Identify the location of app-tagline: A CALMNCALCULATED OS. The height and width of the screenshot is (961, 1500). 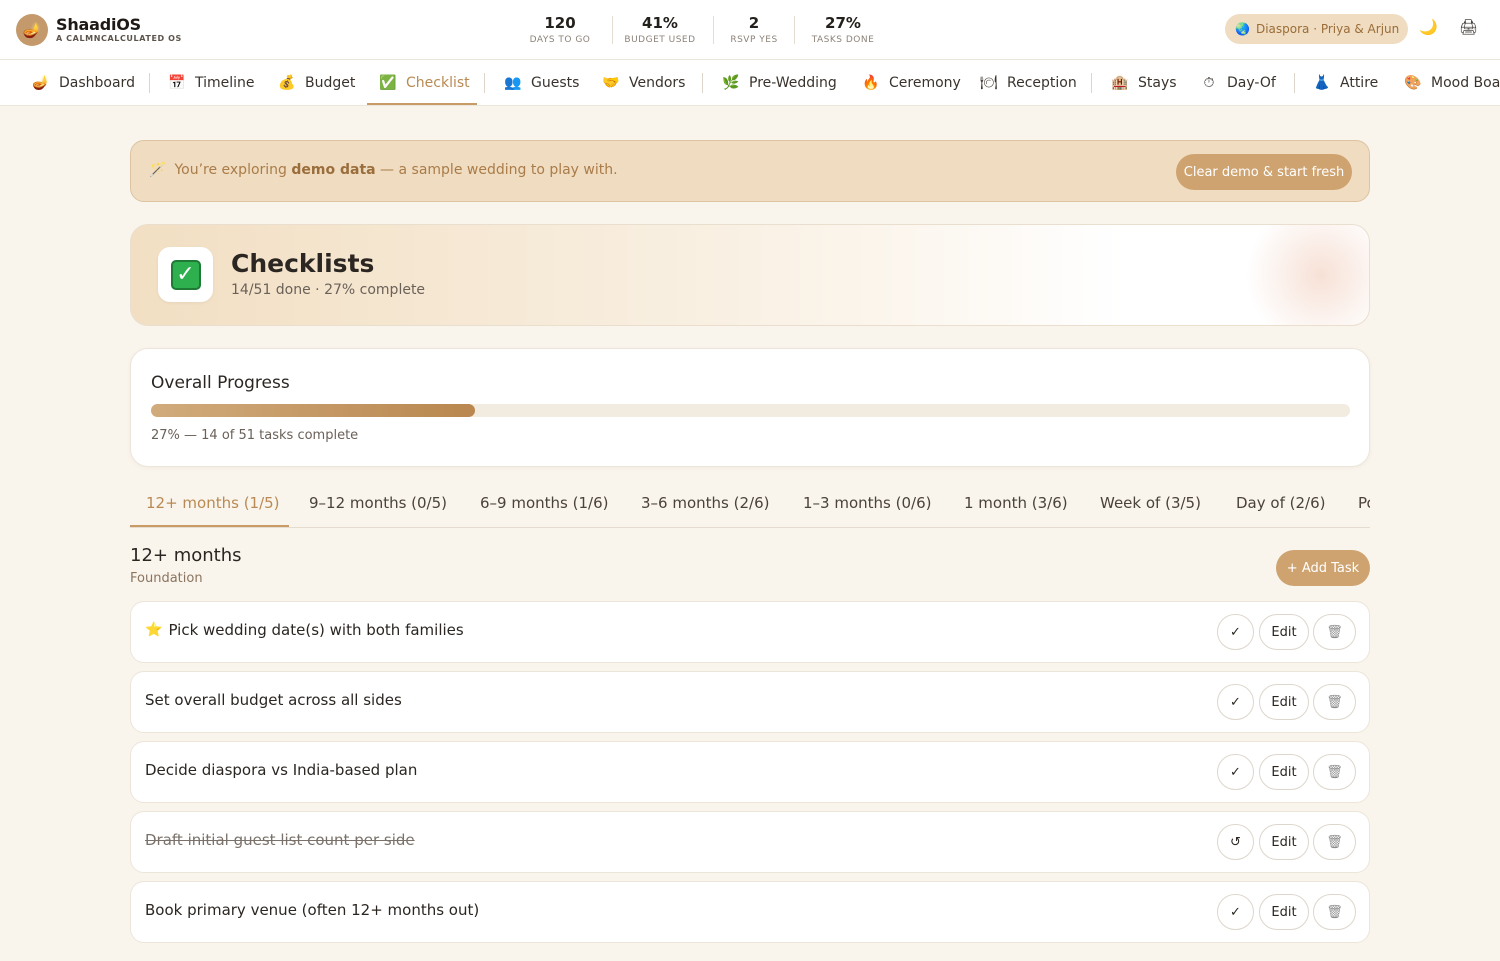
(119, 38).